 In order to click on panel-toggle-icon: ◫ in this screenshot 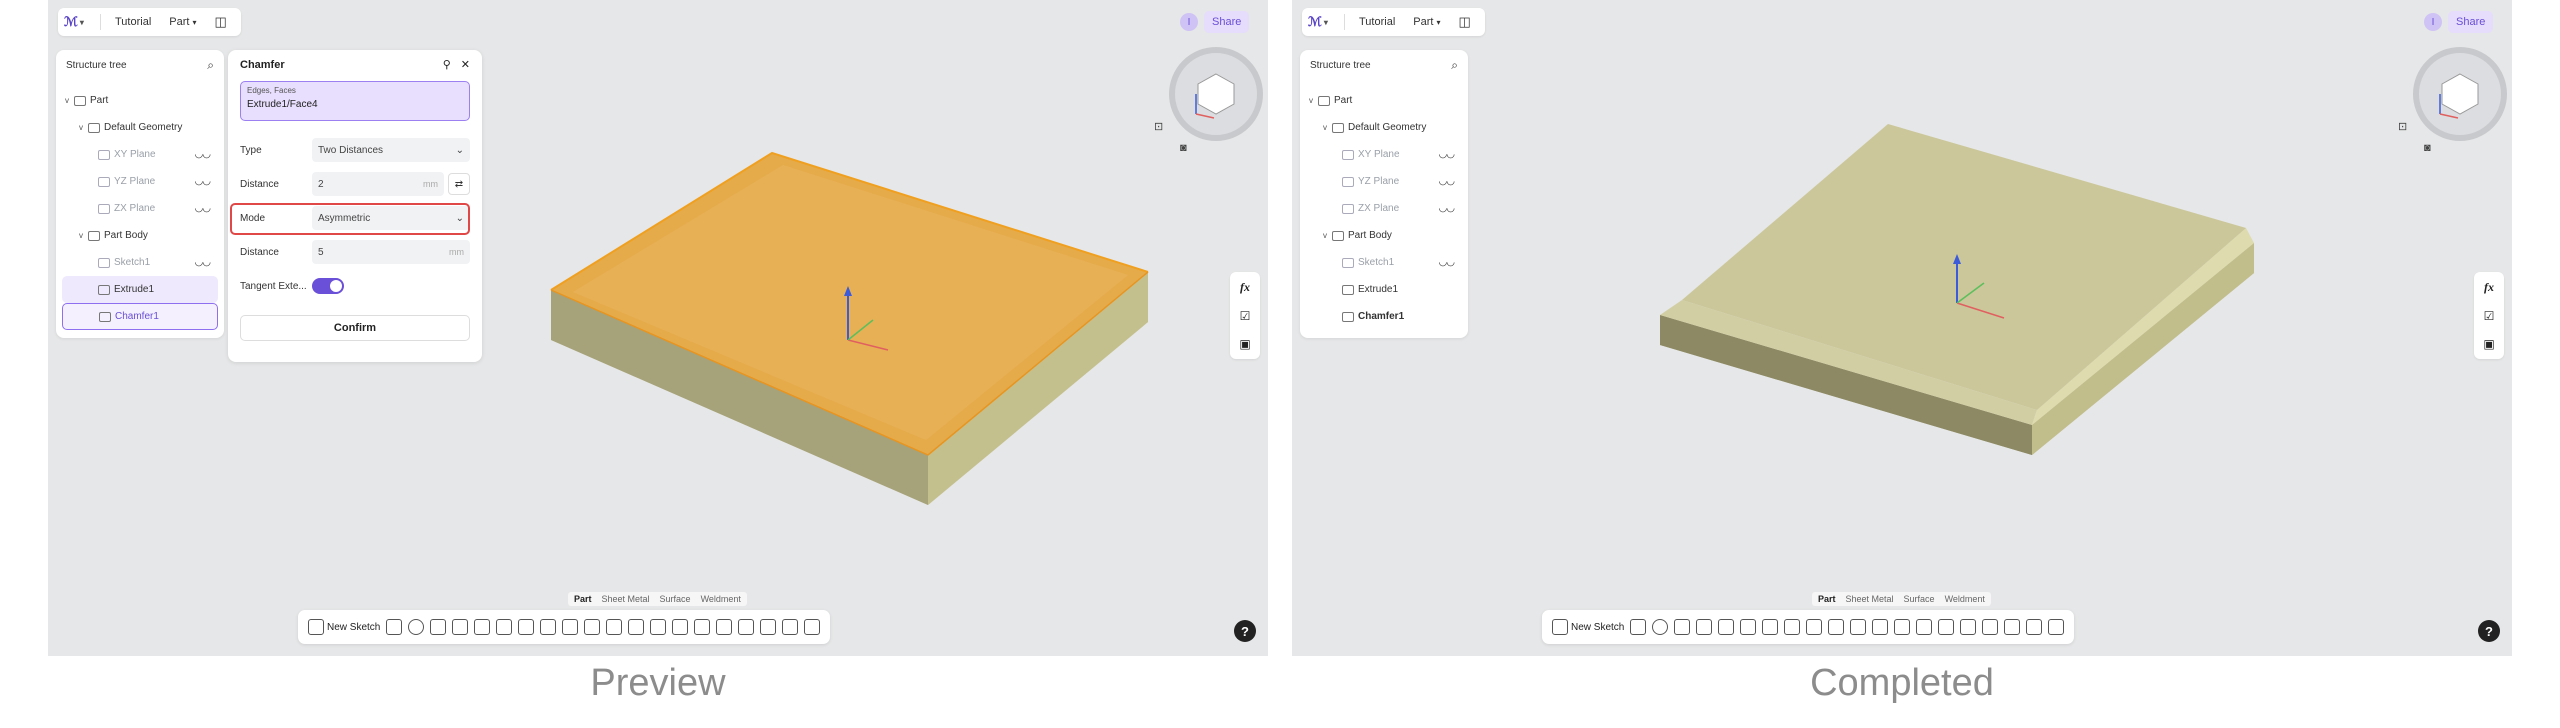, I will do `click(220, 22)`.